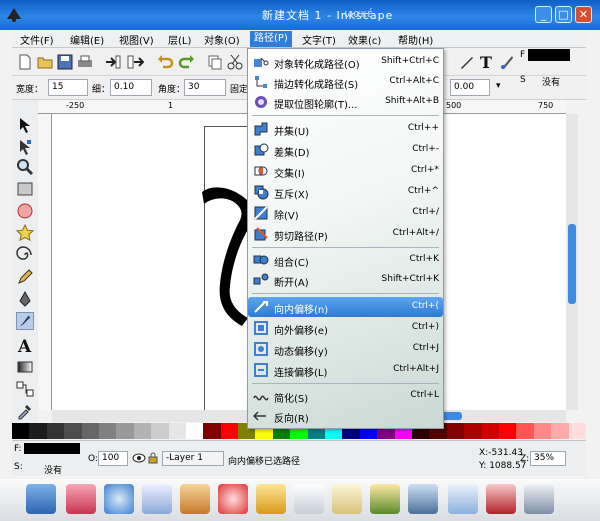 Image resolution: width=600 pixels, height=521 pixels. What do you see at coordinates (205, 87) in the screenshot?
I see `angle-spinbox: 30` at bounding box center [205, 87].